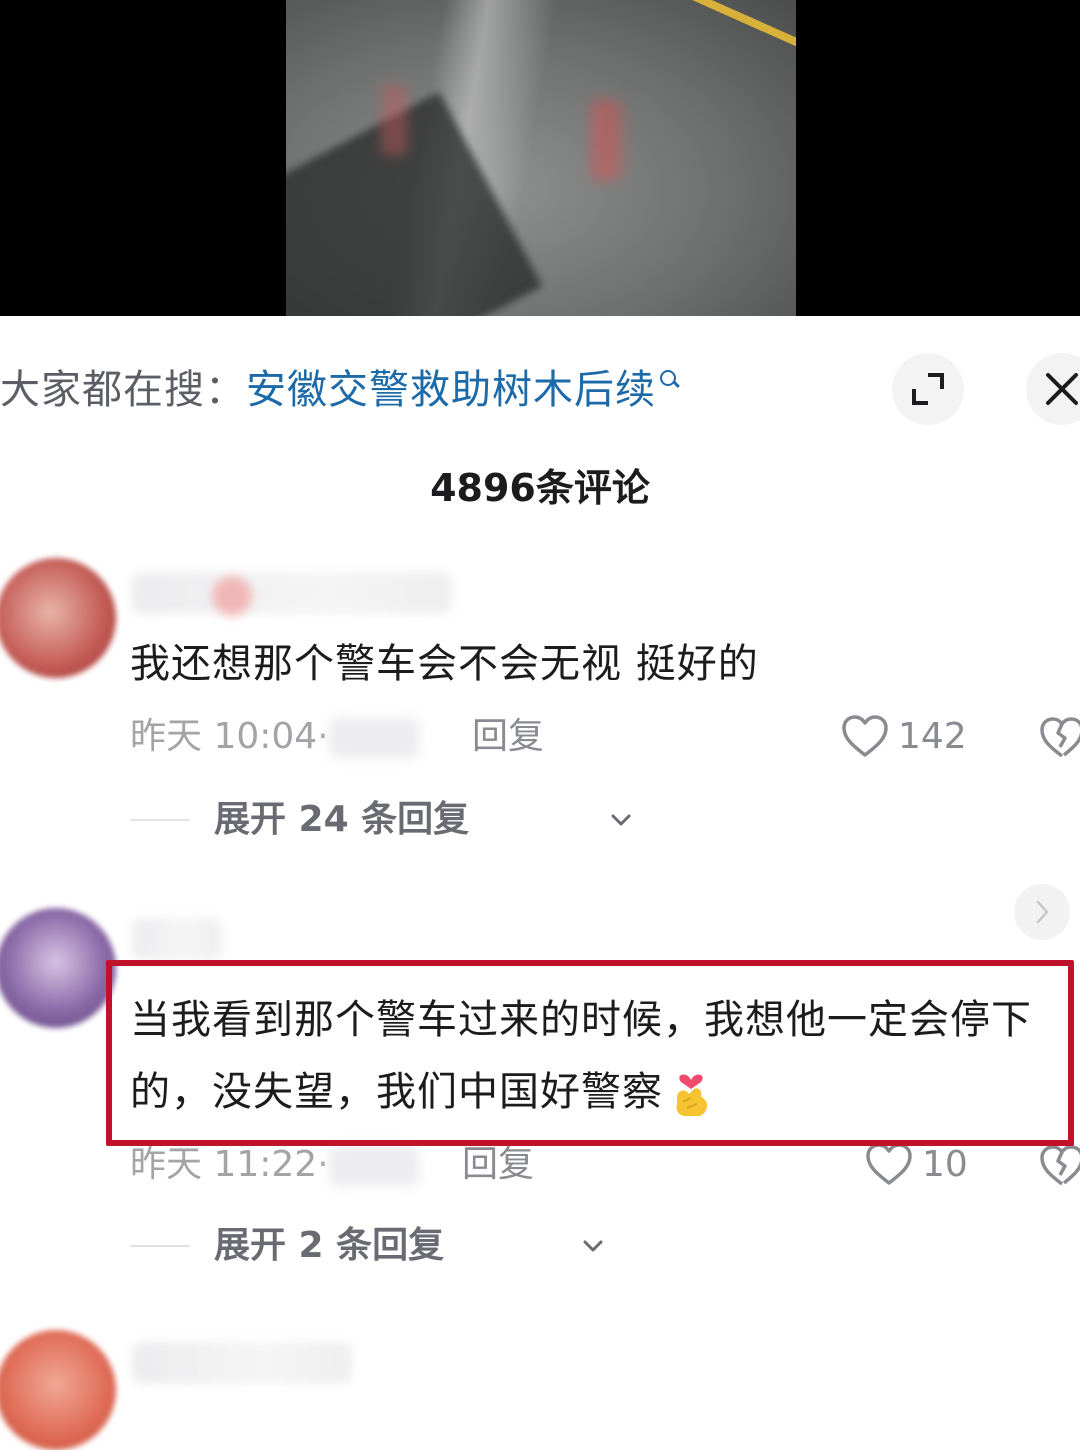  I want to click on heart-hands-icon, so click(691, 1094).